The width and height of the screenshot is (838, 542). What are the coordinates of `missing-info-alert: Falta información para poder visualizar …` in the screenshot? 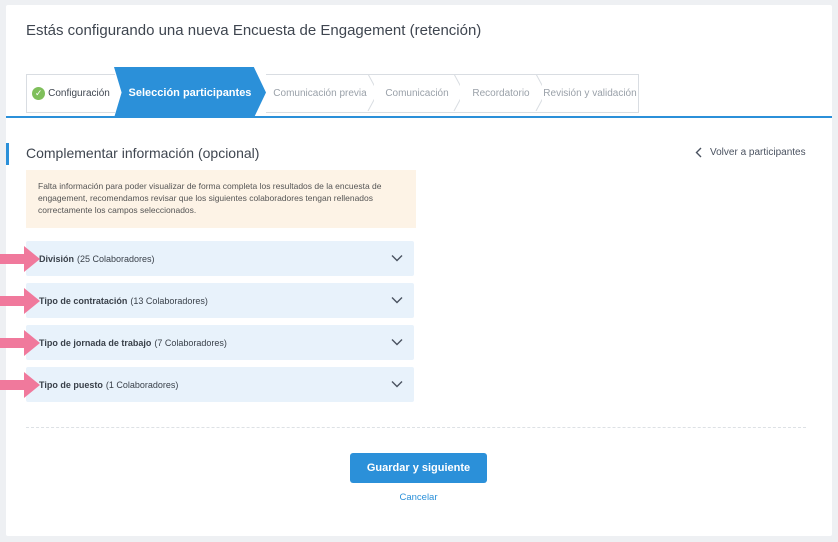 It's located at (221, 199).